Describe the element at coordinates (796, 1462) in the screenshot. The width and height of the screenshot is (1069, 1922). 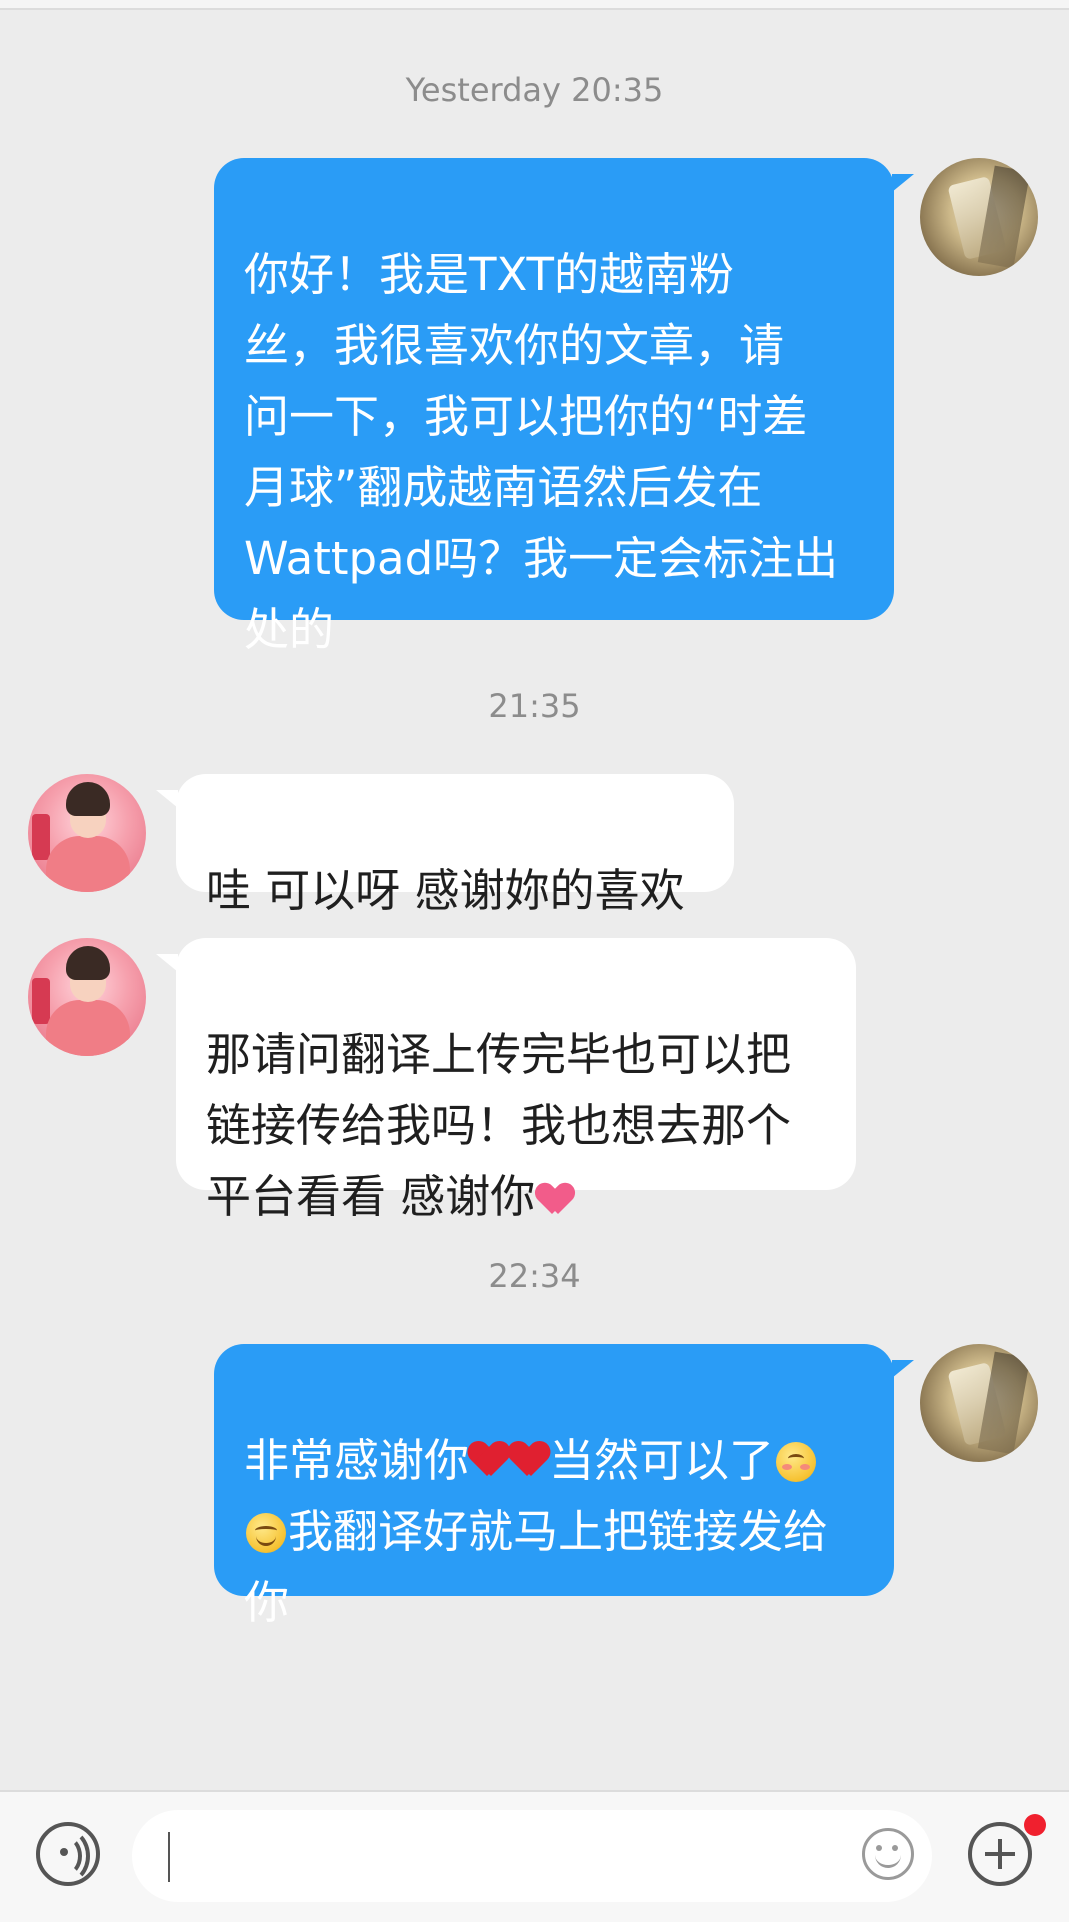
I see `blush-face-icon` at that location.